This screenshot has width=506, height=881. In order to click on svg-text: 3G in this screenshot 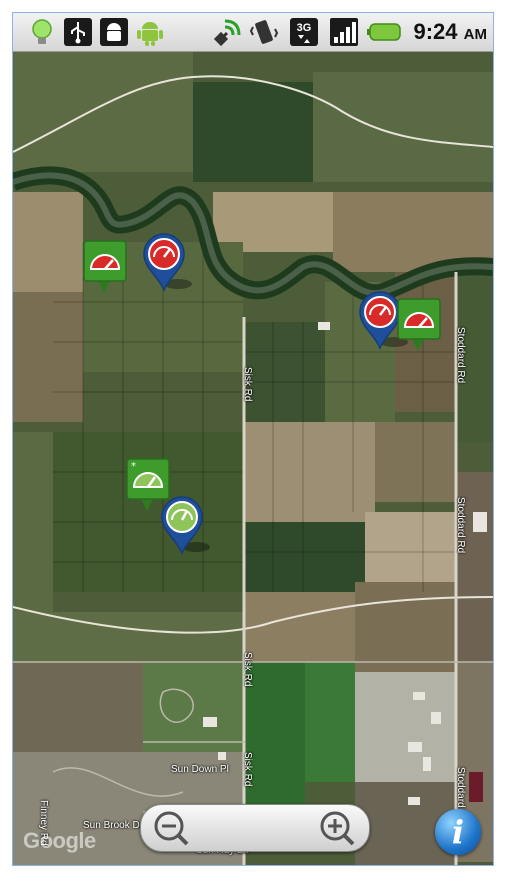, I will do `click(304, 28)`.